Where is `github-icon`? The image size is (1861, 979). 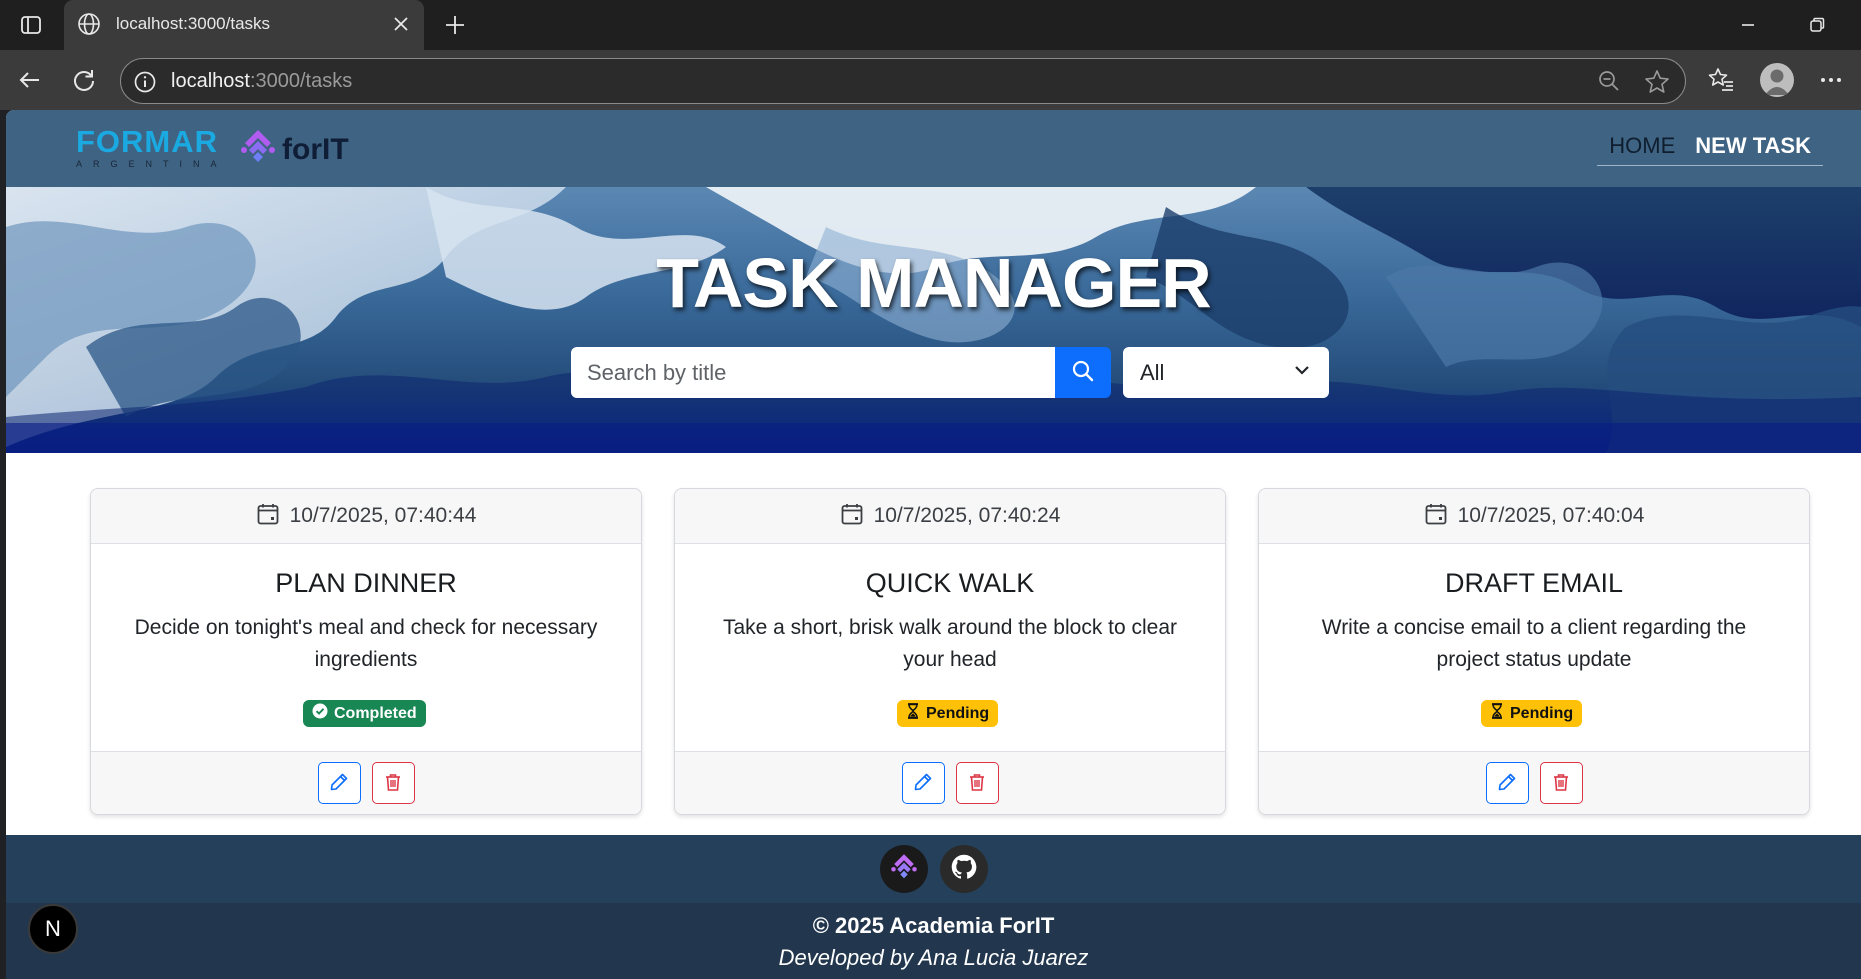 github-icon is located at coordinates (964, 869).